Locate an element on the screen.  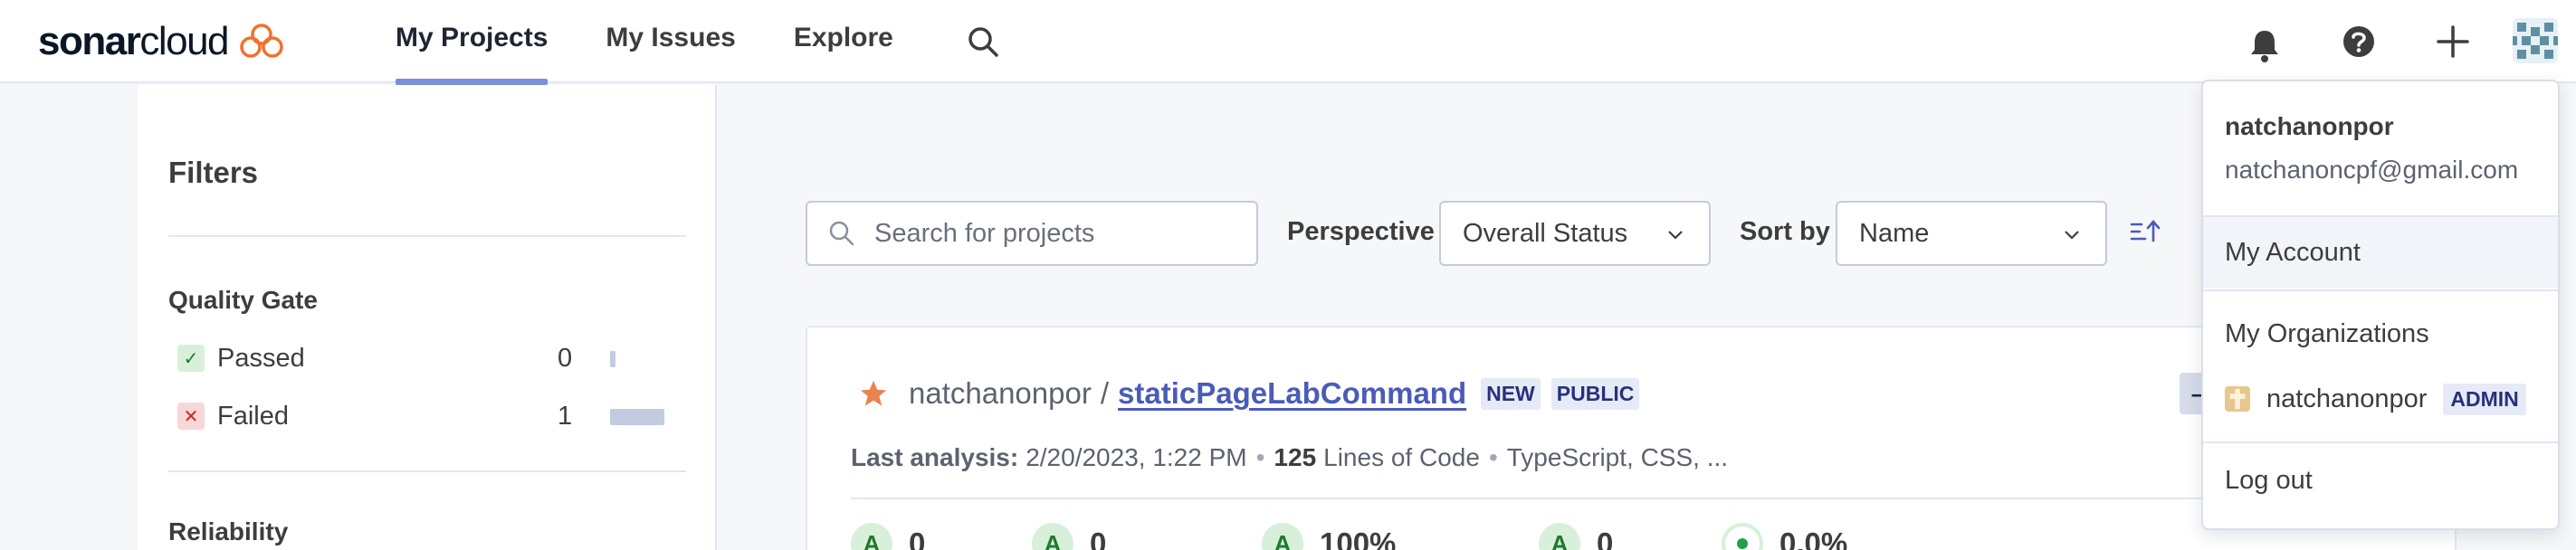
nav-my-projects: My Projects is located at coordinates (472, 42).